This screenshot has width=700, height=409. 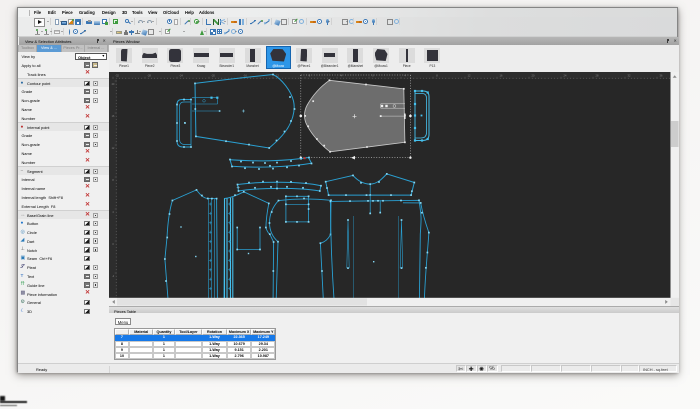 I want to click on svg-text: -24, so click(x=181, y=76).